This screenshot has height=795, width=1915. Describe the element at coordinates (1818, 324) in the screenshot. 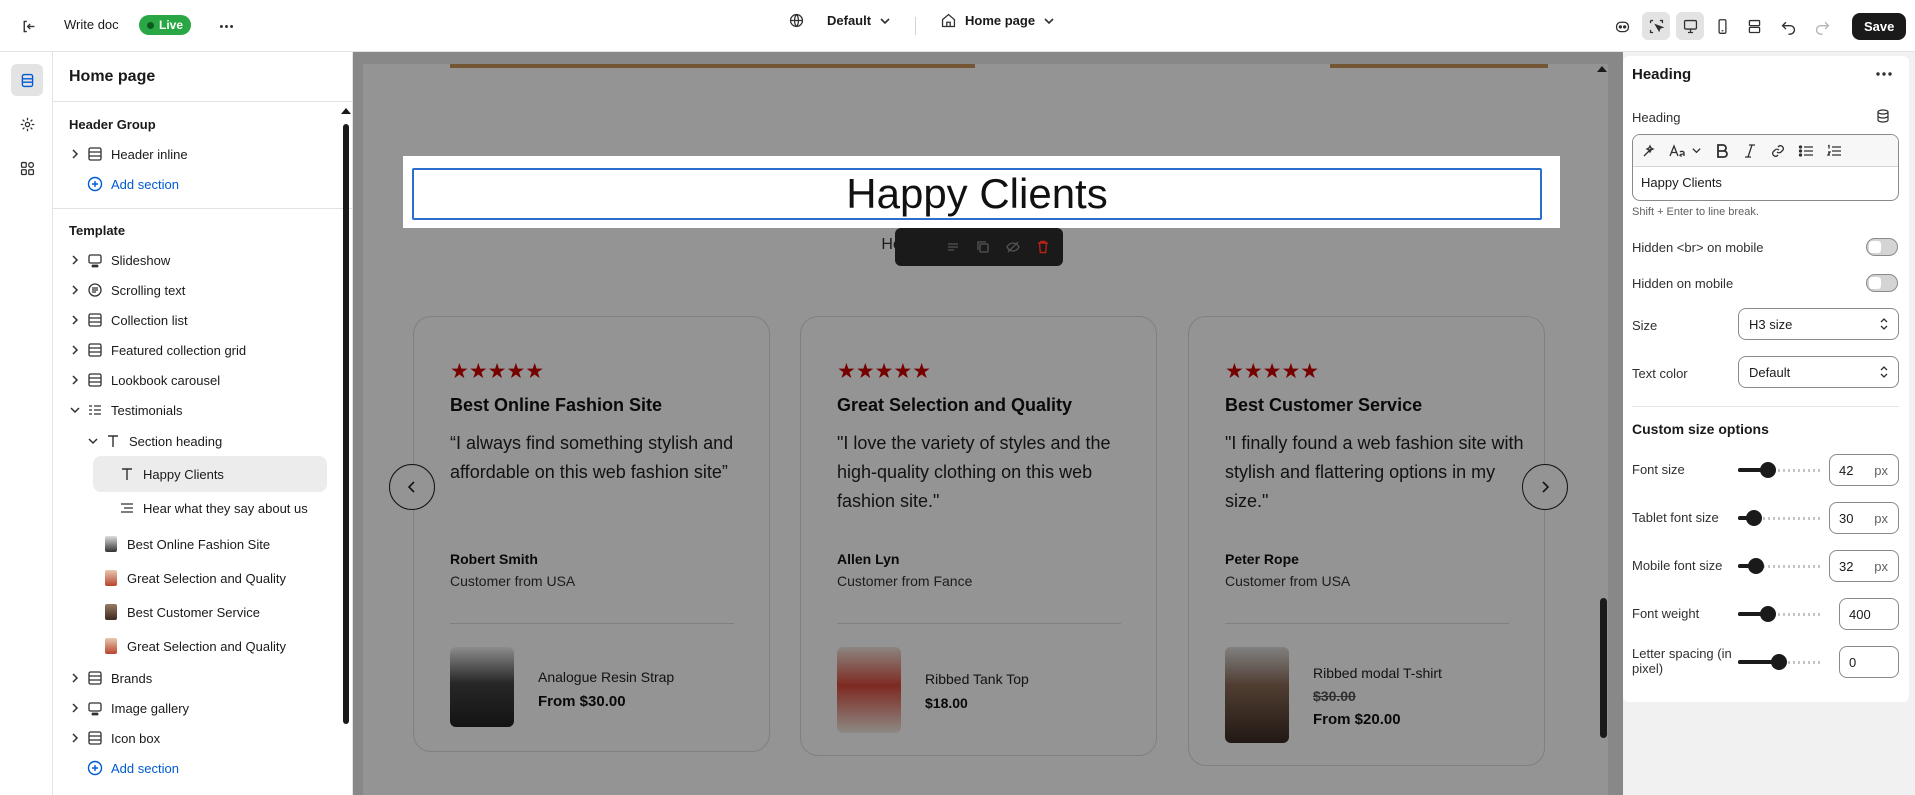

I see `size-select: H3 size` at that location.